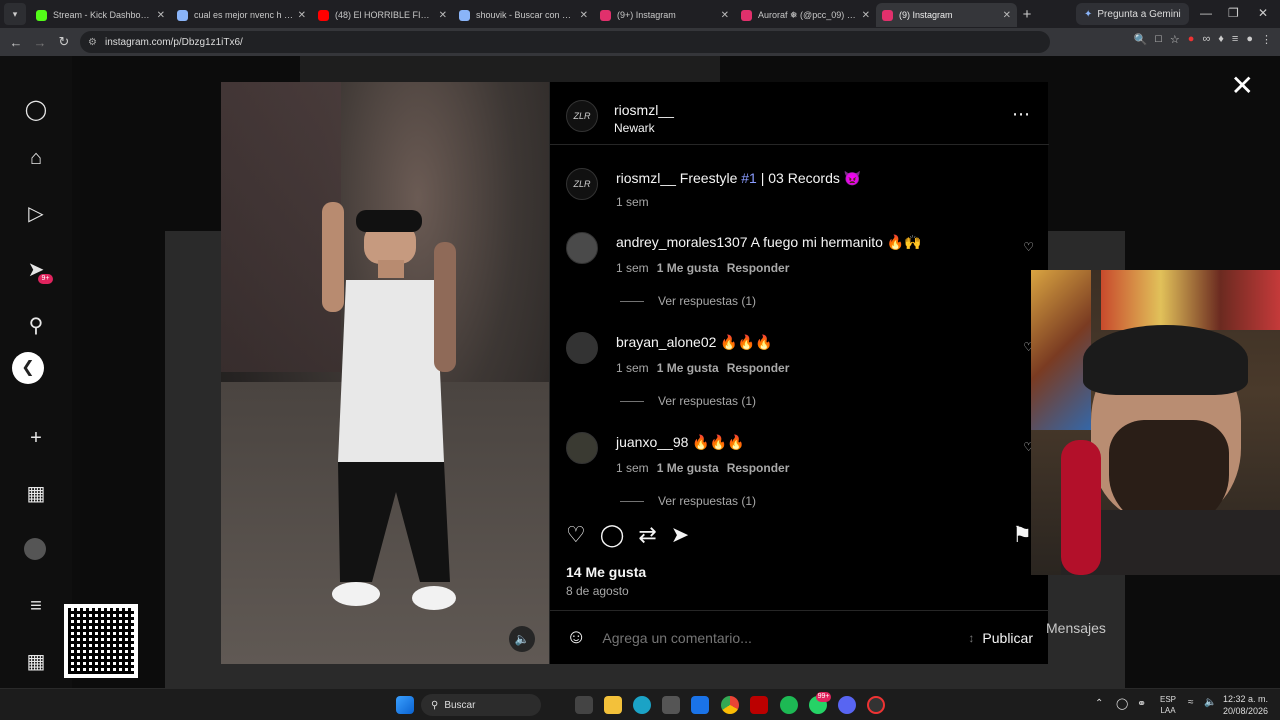  I want to click on new-tab-button: +, so click(1027, 14).